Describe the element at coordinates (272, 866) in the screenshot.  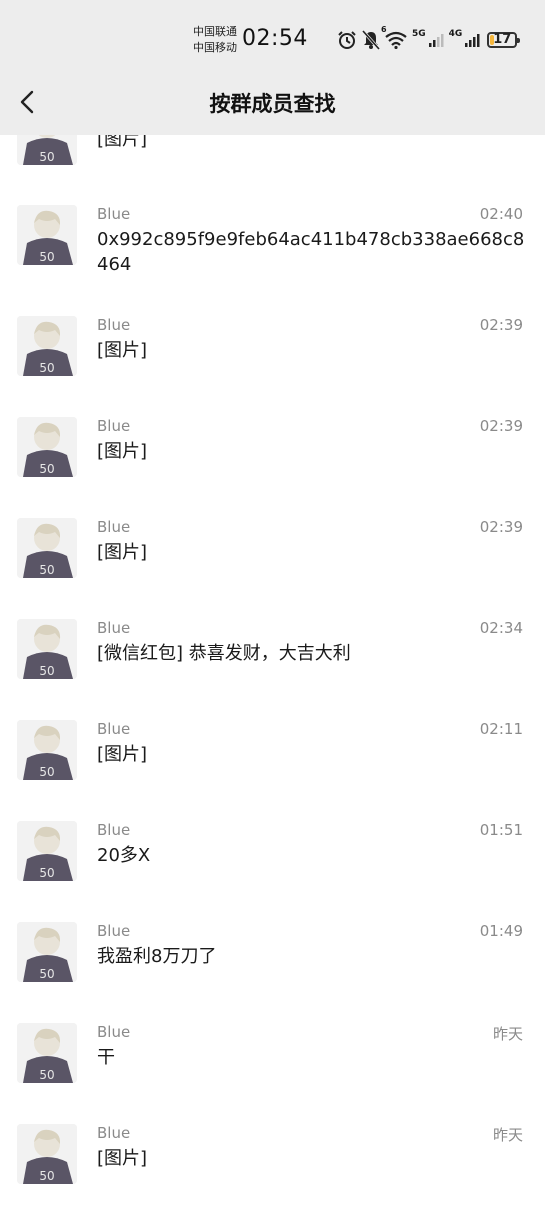
I see `list-item: 50 Blue 01:51 20多X` at that location.